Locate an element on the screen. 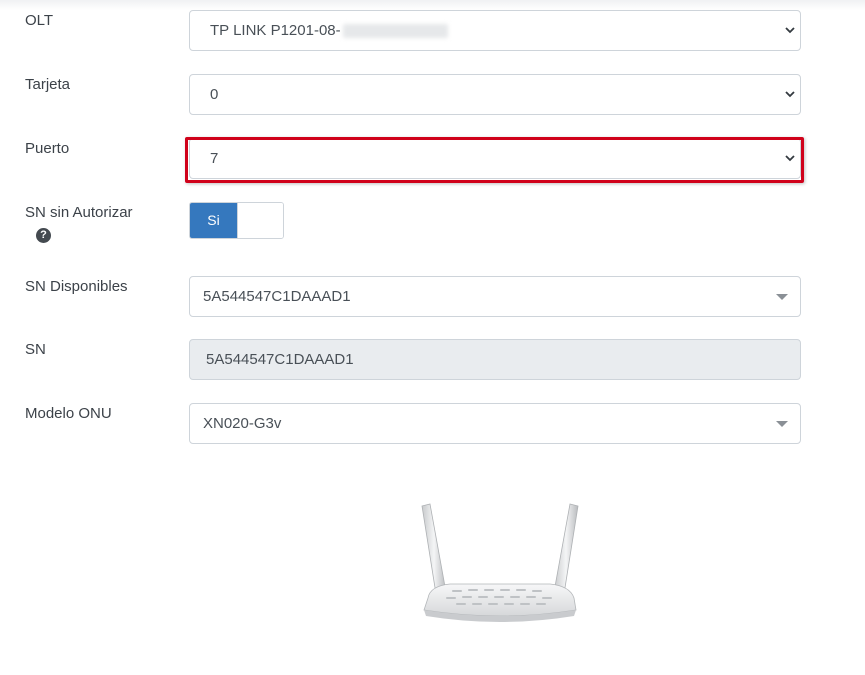 The width and height of the screenshot is (865, 675). toggle-on-label: Si is located at coordinates (213, 220).